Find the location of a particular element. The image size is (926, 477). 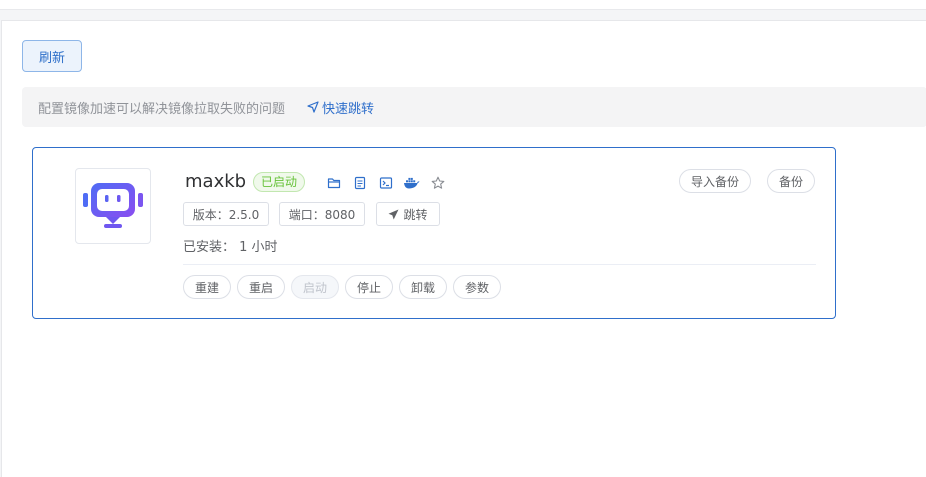

quick-jump-link: 快速跳转 is located at coordinates (340, 107).